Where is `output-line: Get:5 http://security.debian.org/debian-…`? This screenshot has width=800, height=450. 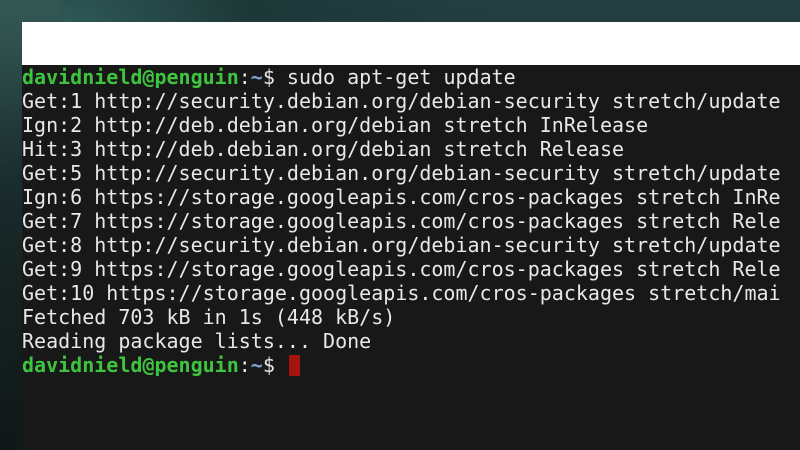 output-line: Get:5 http://security.debian.org/debian-… is located at coordinates (401, 173).